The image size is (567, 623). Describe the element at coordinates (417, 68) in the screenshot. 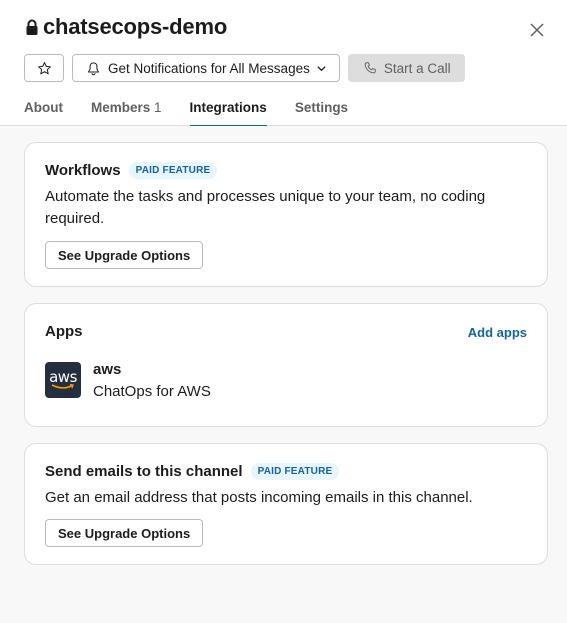

I see `call-label: Start a Call` at that location.